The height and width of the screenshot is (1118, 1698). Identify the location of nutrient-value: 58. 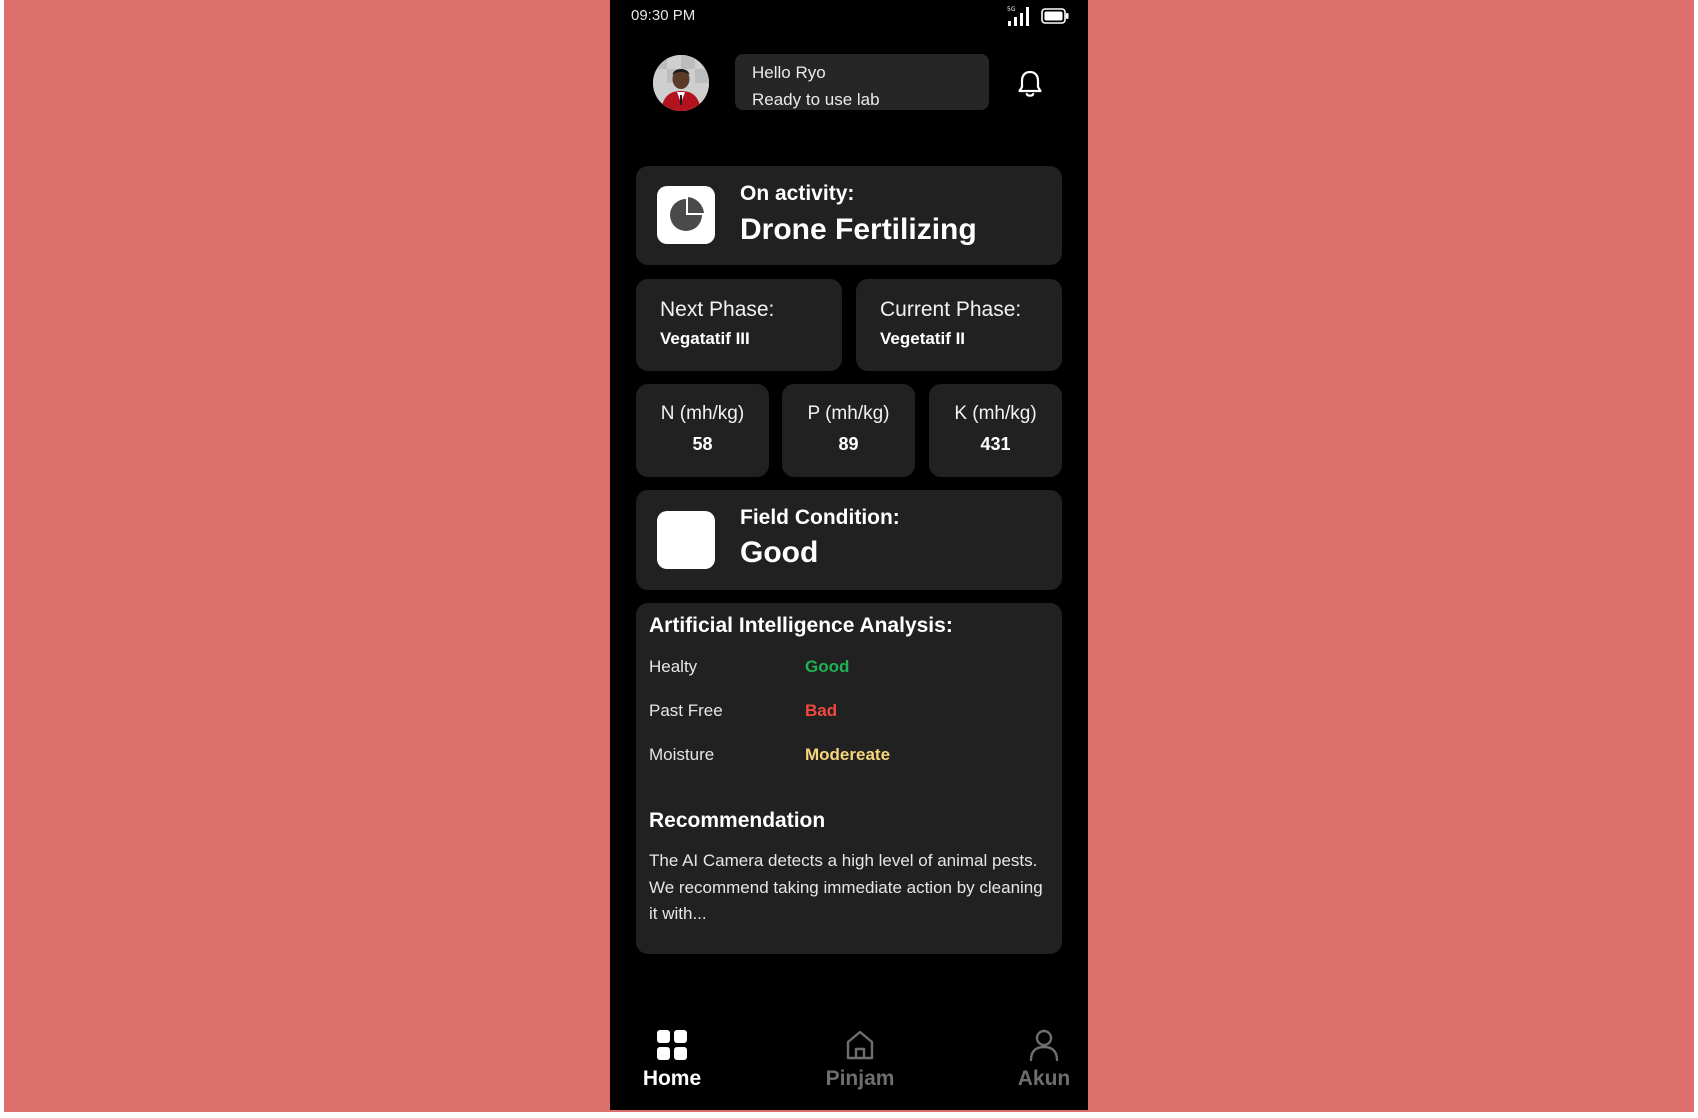
(702, 444).